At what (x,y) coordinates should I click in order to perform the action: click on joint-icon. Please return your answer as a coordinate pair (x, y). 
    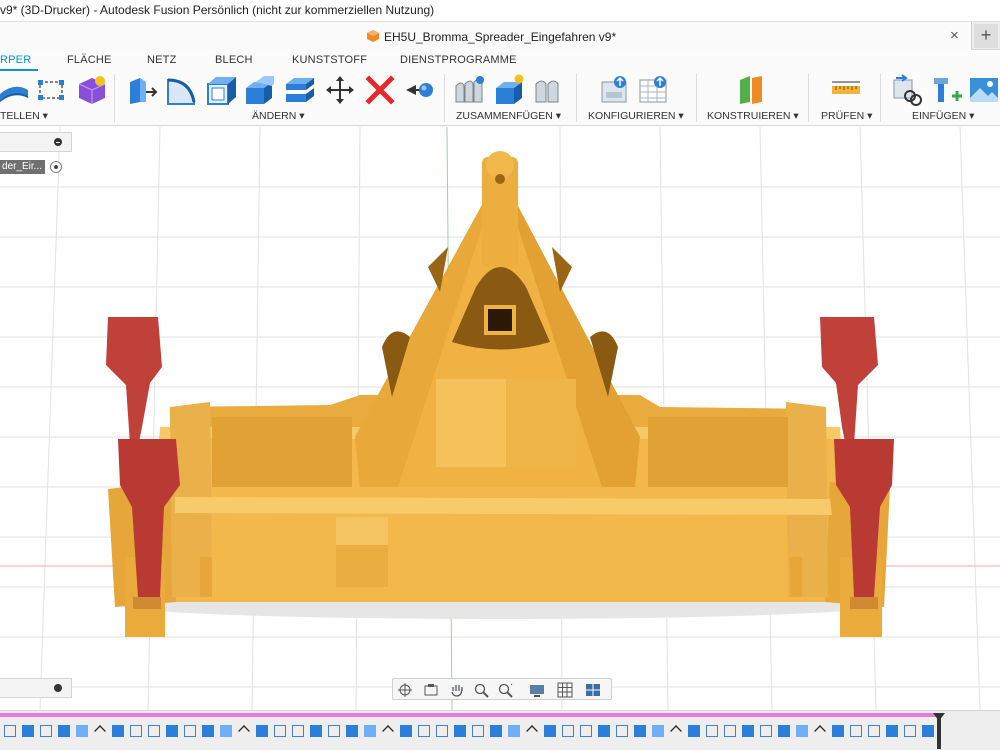
    Looking at the image, I should click on (510, 90).